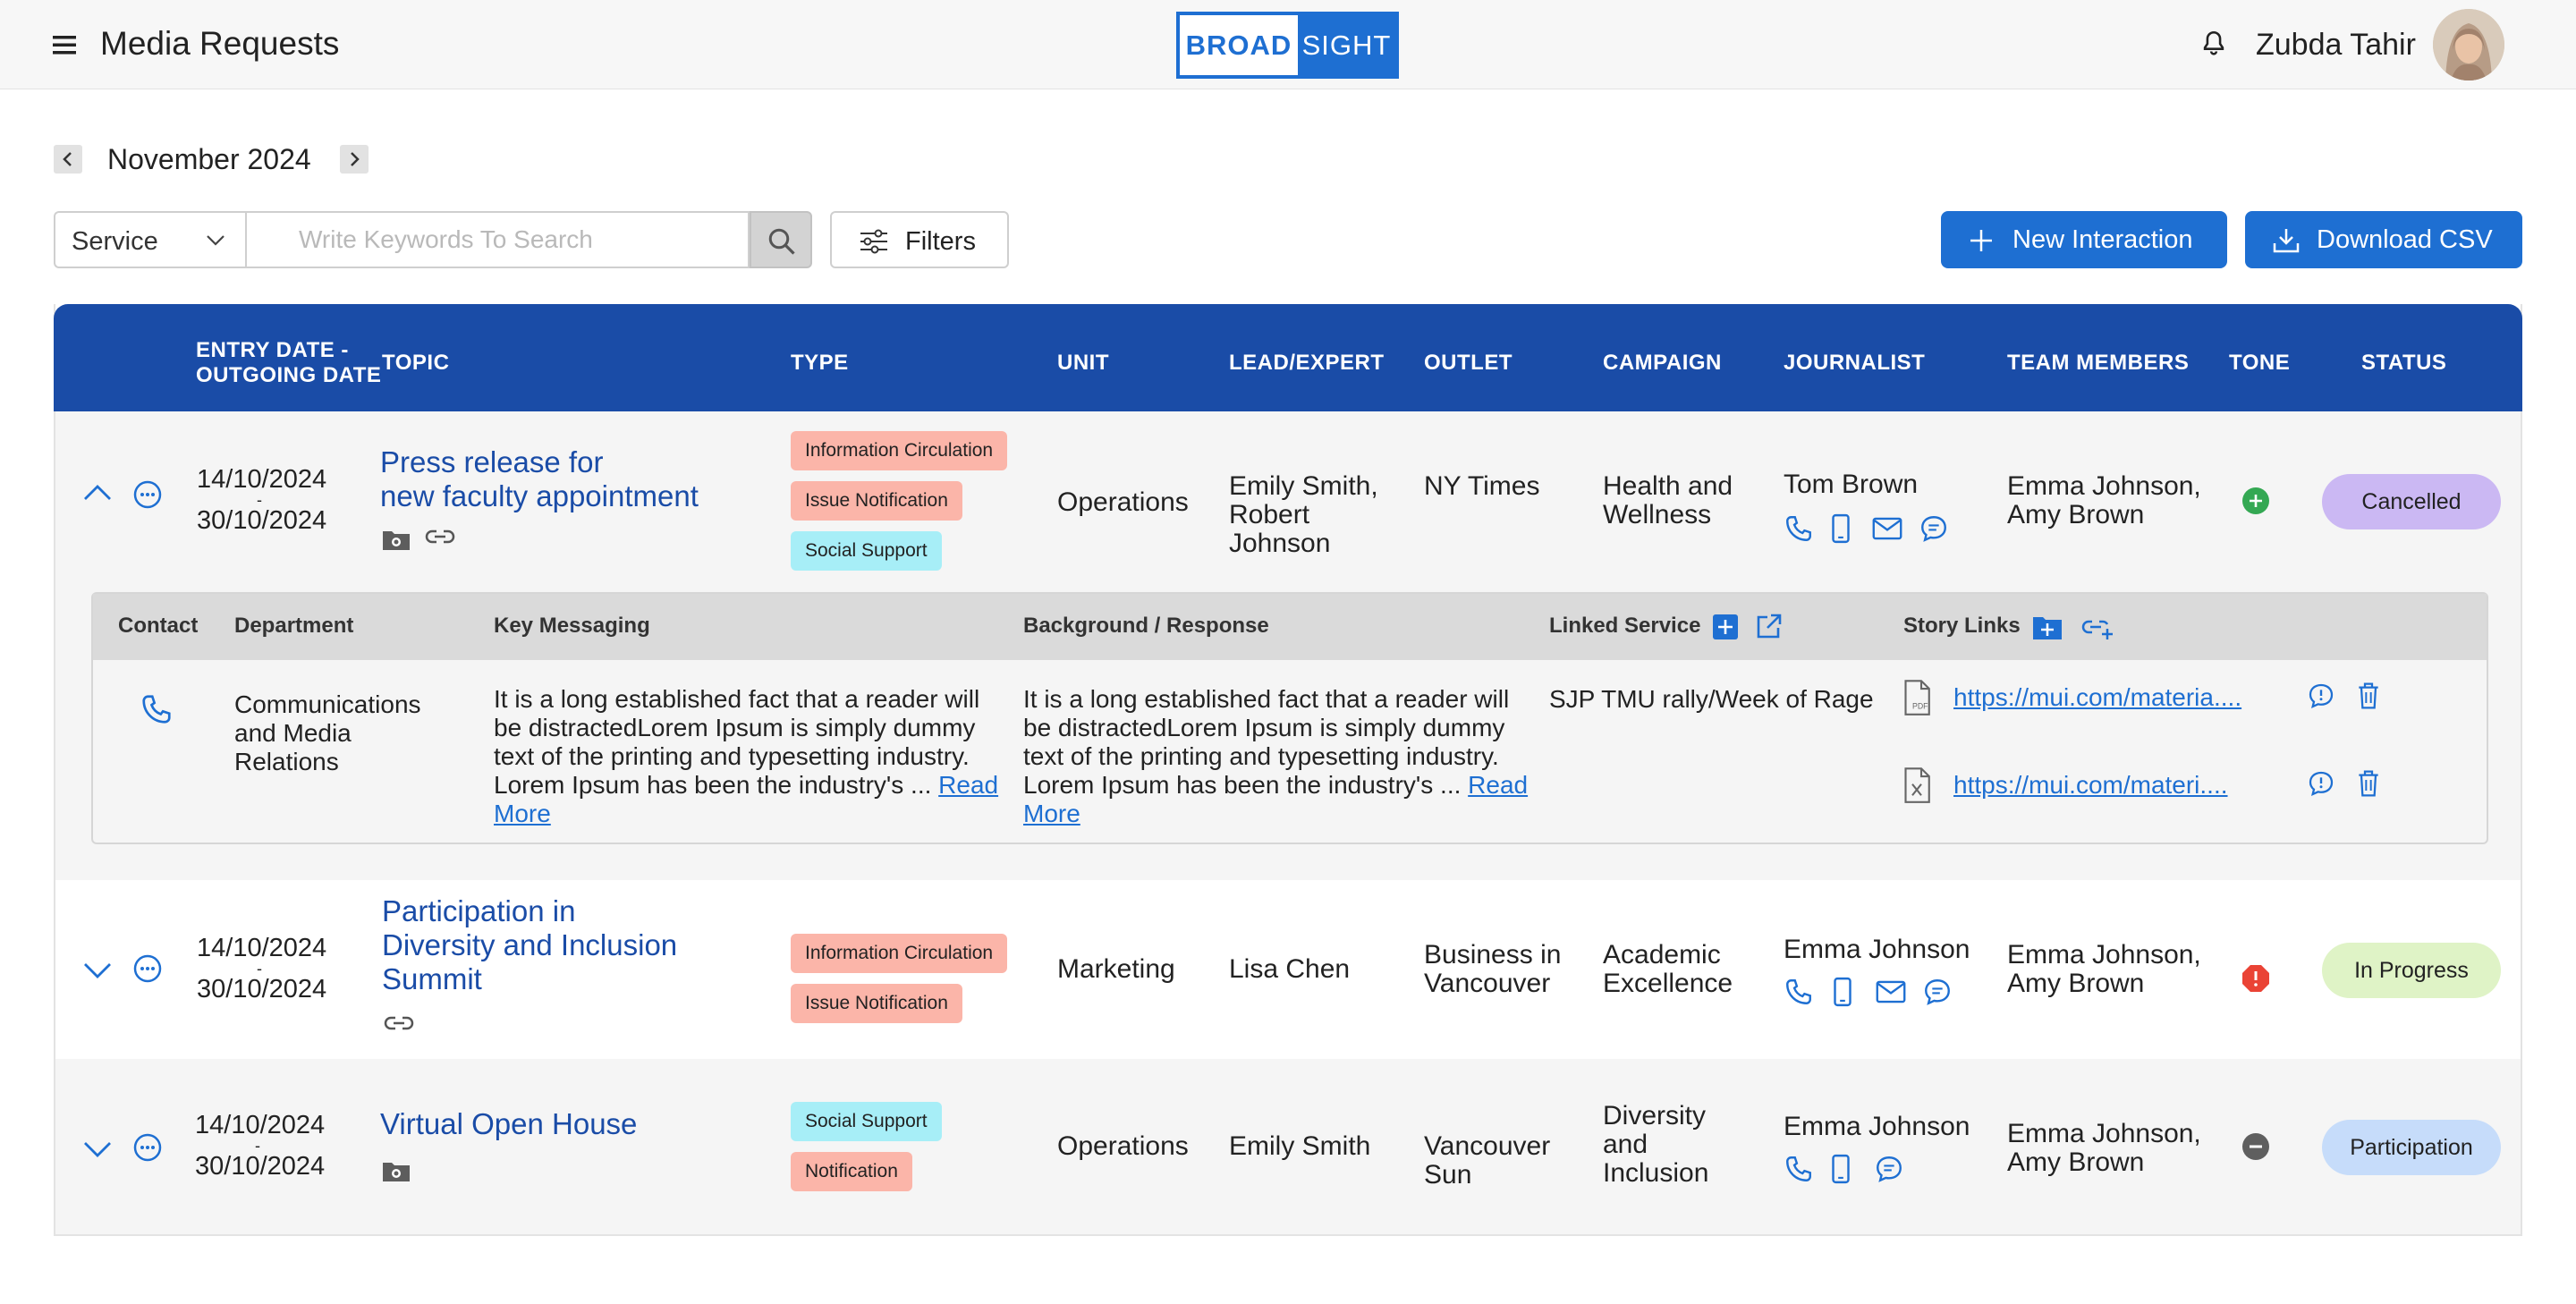 This screenshot has height=1304, width=2576. I want to click on linked-service-text: SJP TMU rally/Week of Rage, so click(1711, 699).